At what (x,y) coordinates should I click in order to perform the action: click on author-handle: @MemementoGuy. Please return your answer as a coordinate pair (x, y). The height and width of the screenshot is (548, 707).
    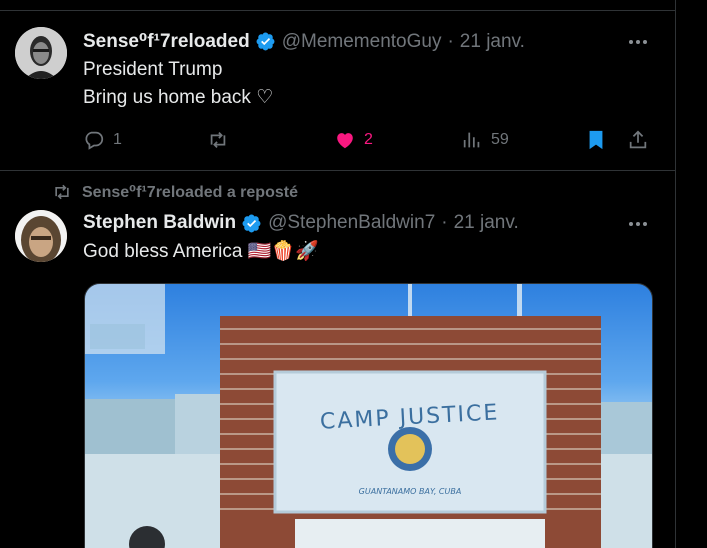
    Looking at the image, I should click on (362, 42).